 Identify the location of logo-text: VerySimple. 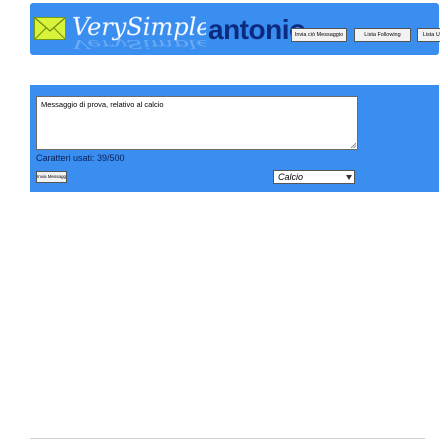
(139, 27).